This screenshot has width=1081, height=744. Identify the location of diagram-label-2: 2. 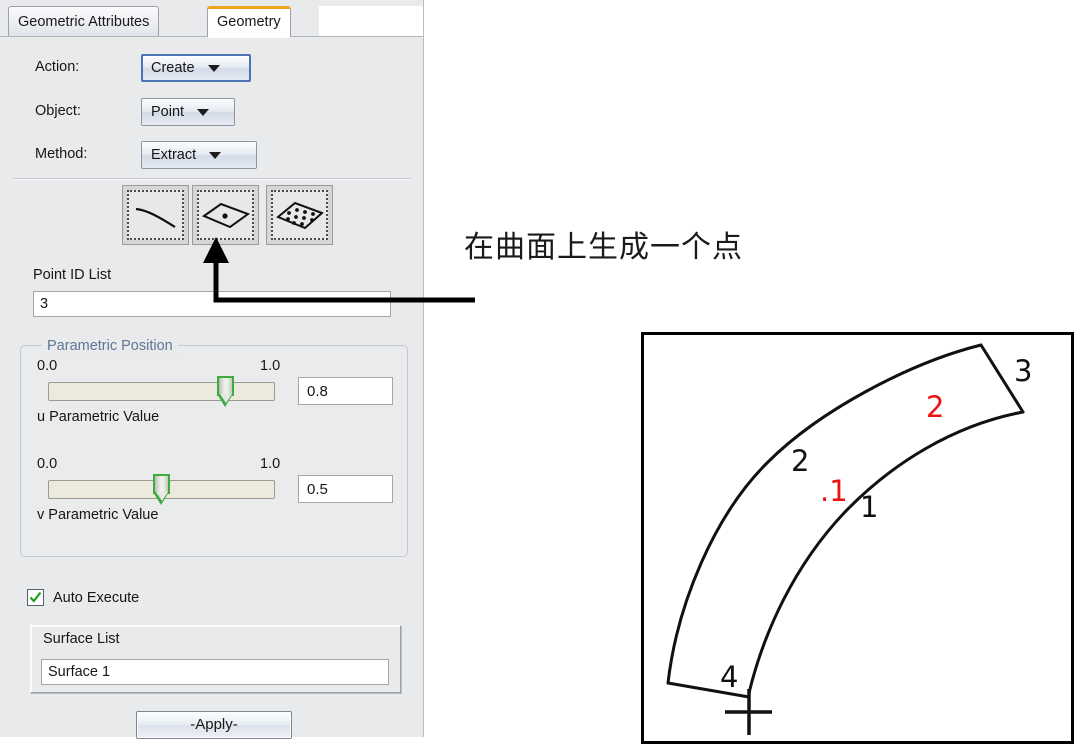
(800, 461).